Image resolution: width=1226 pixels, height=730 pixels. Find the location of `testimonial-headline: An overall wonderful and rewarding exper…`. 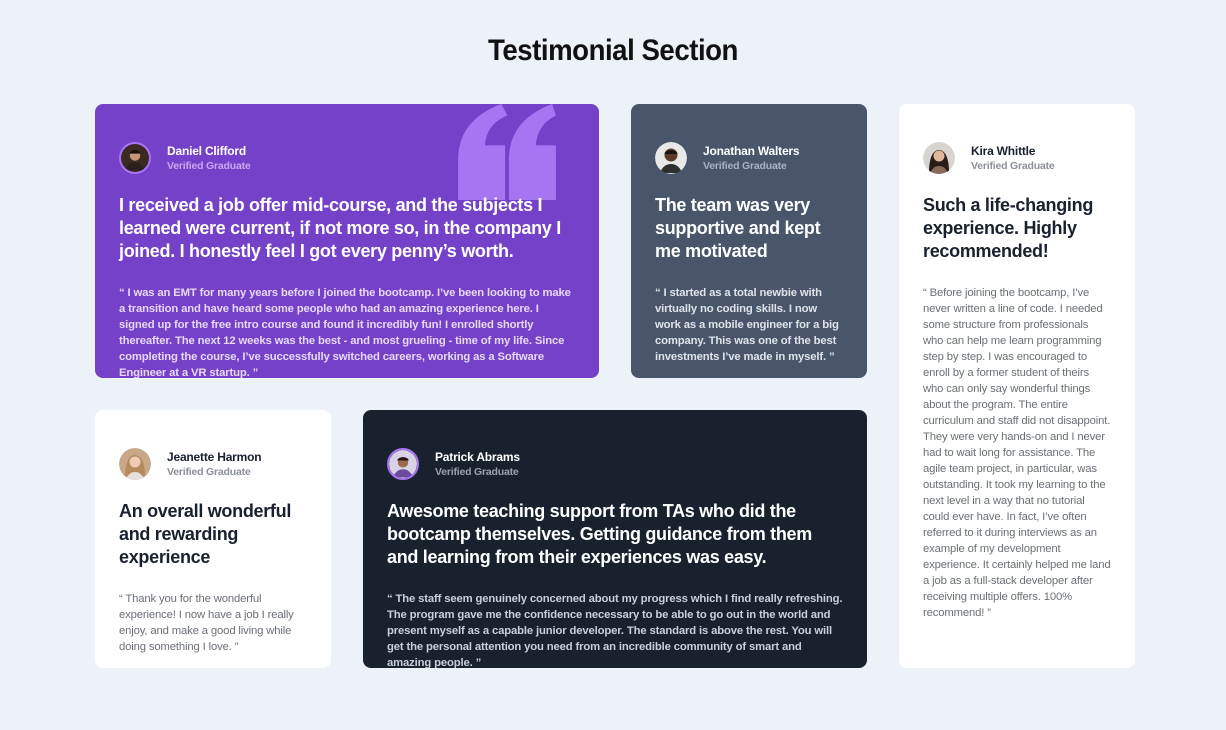

testimonial-headline: An overall wonderful and rewarding exper… is located at coordinates (205, 534).